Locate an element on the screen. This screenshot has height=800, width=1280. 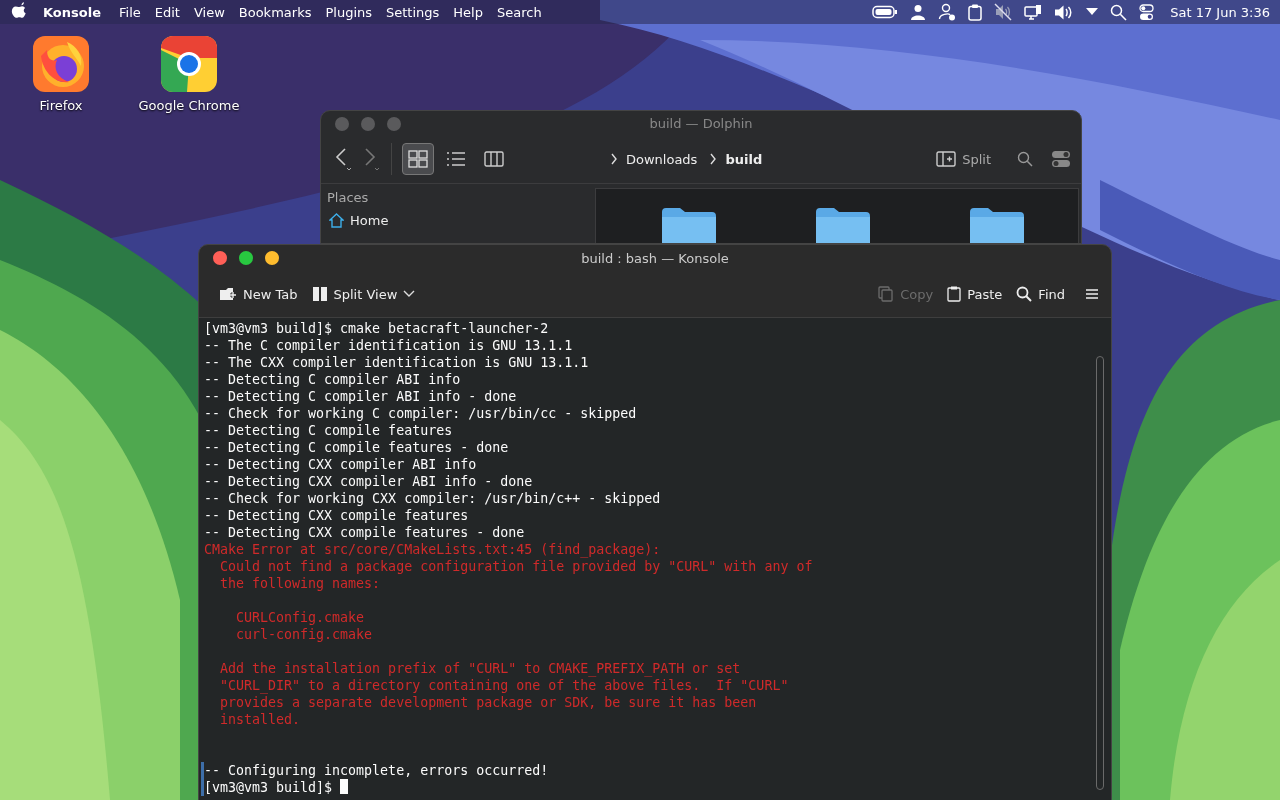
output-line: -- Check for working C compiler: /usr/bin/cc - skipped is located at coordinates (421, 413).